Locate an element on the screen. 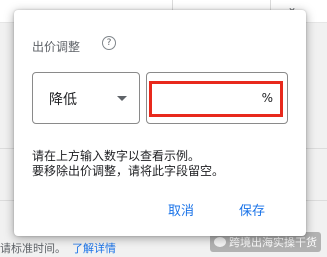 The height and width of the screenshot is (257, 327). watermark-text: 跨境出海实操干货 is located at coordinates (273, 242).